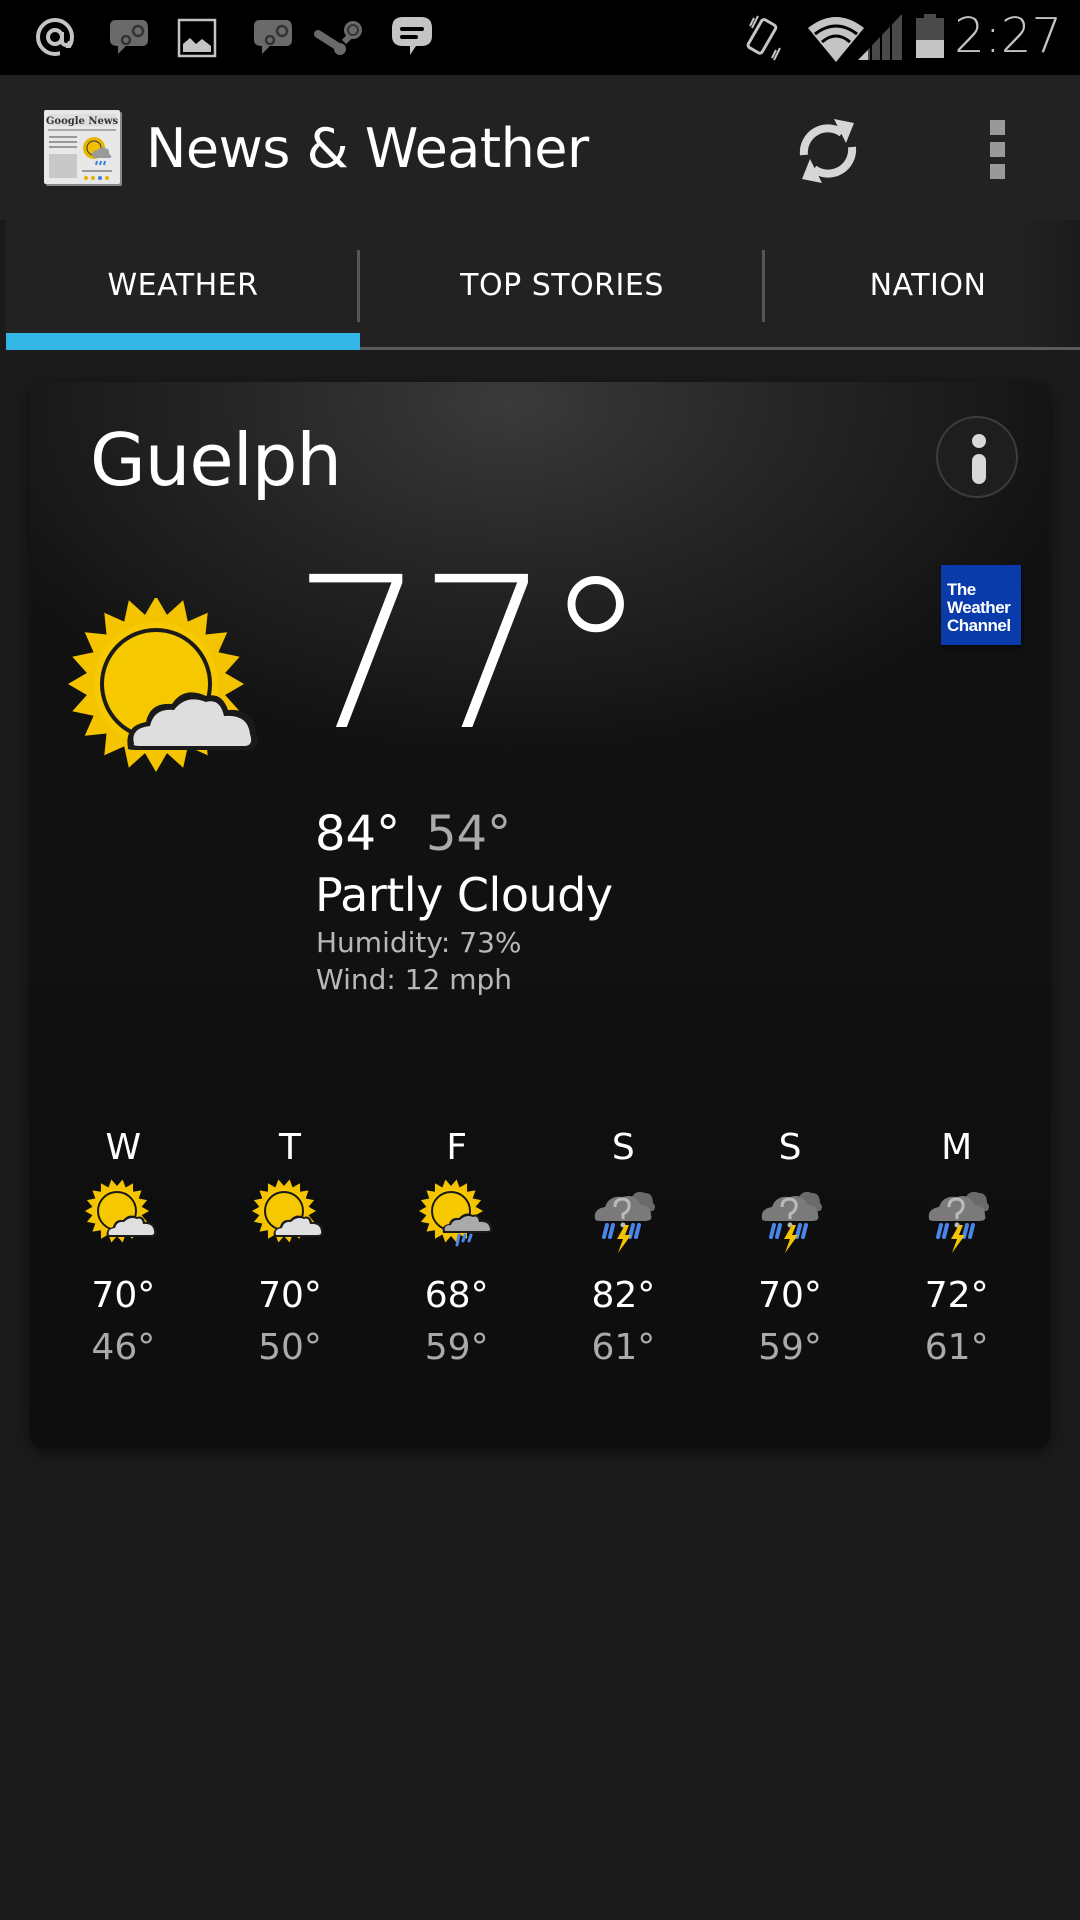 The width and height of the screenshot is (1080, 1920). Describe the element at coordinates (58, 38) in the screenshot. I see `at-sign-icon` at that location.